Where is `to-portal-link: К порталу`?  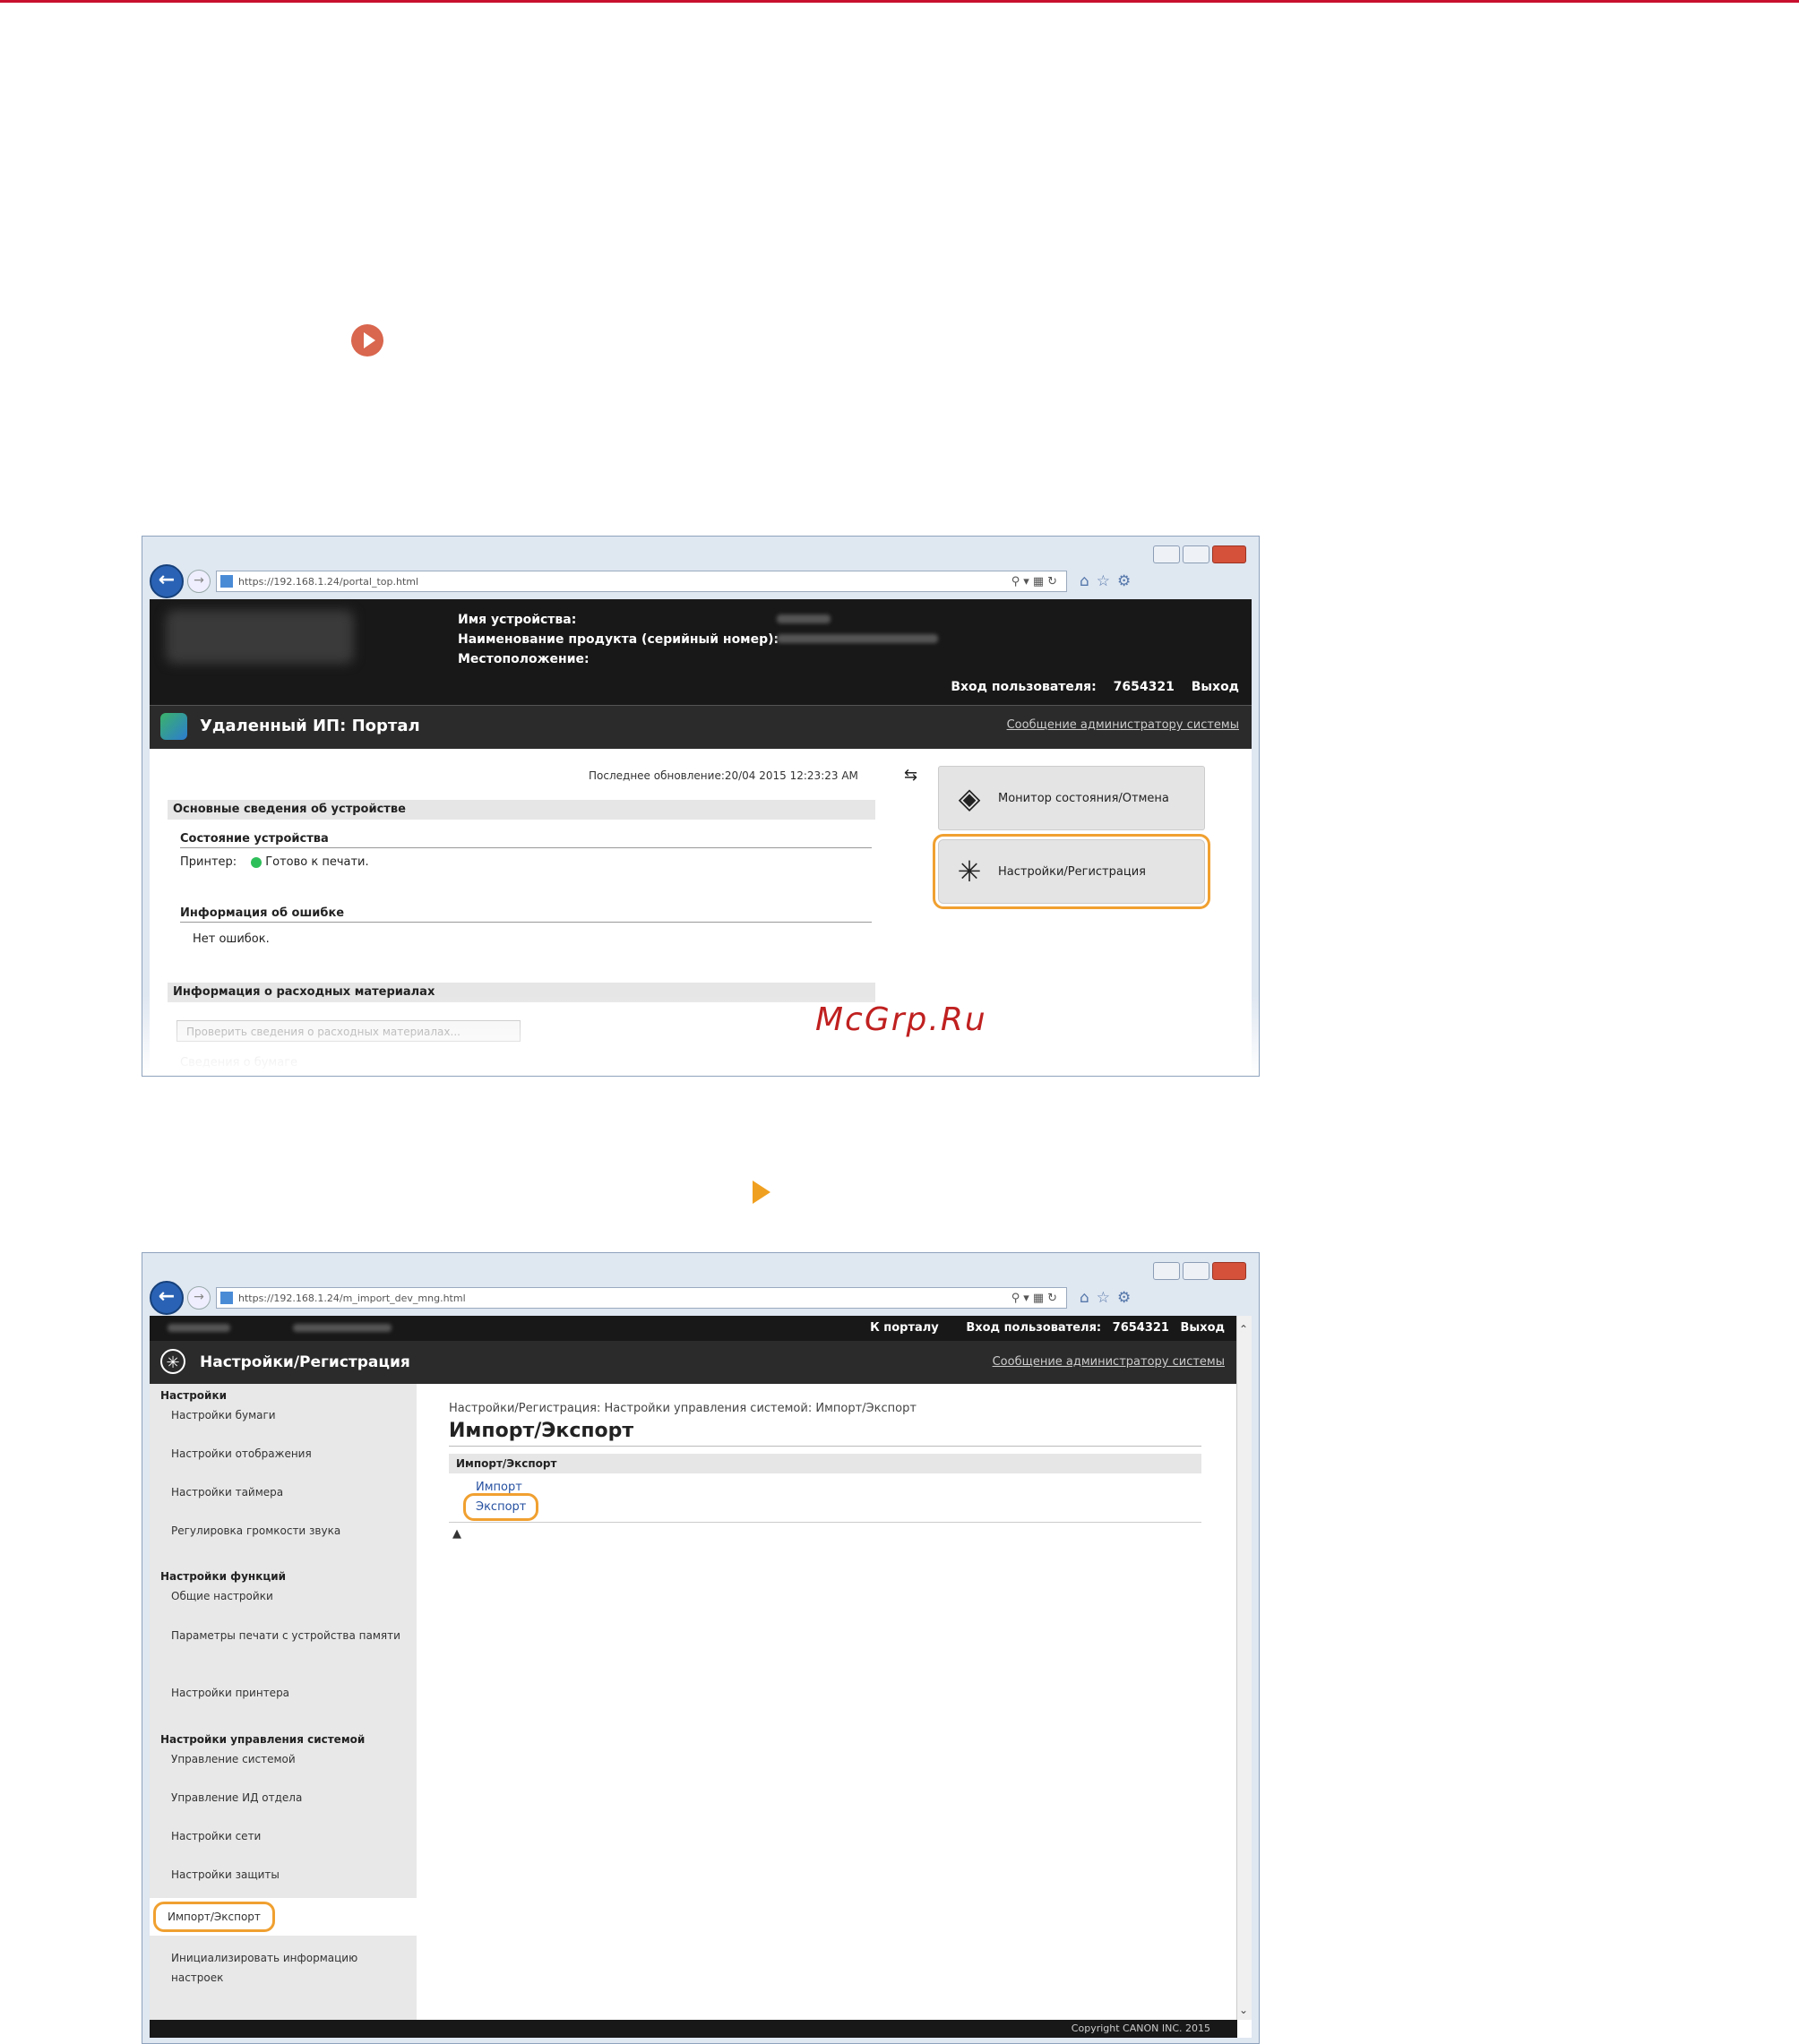
to-portal-link: К порталу is located at coordinates (904, 1328).